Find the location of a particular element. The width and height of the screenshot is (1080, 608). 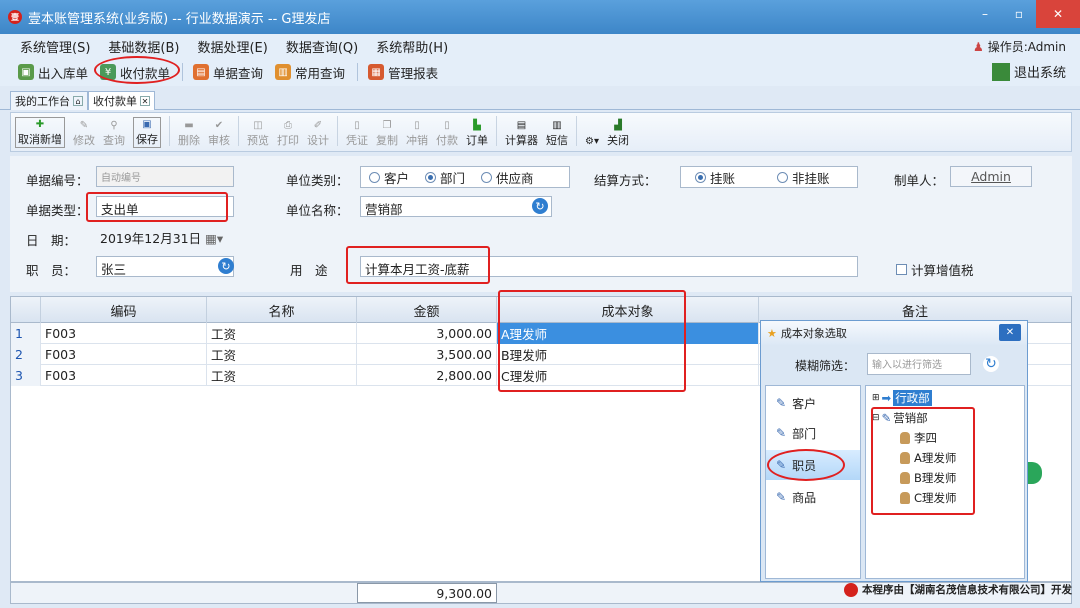

cell-amount: 2,800.00 is located at coordinates (427, 375).